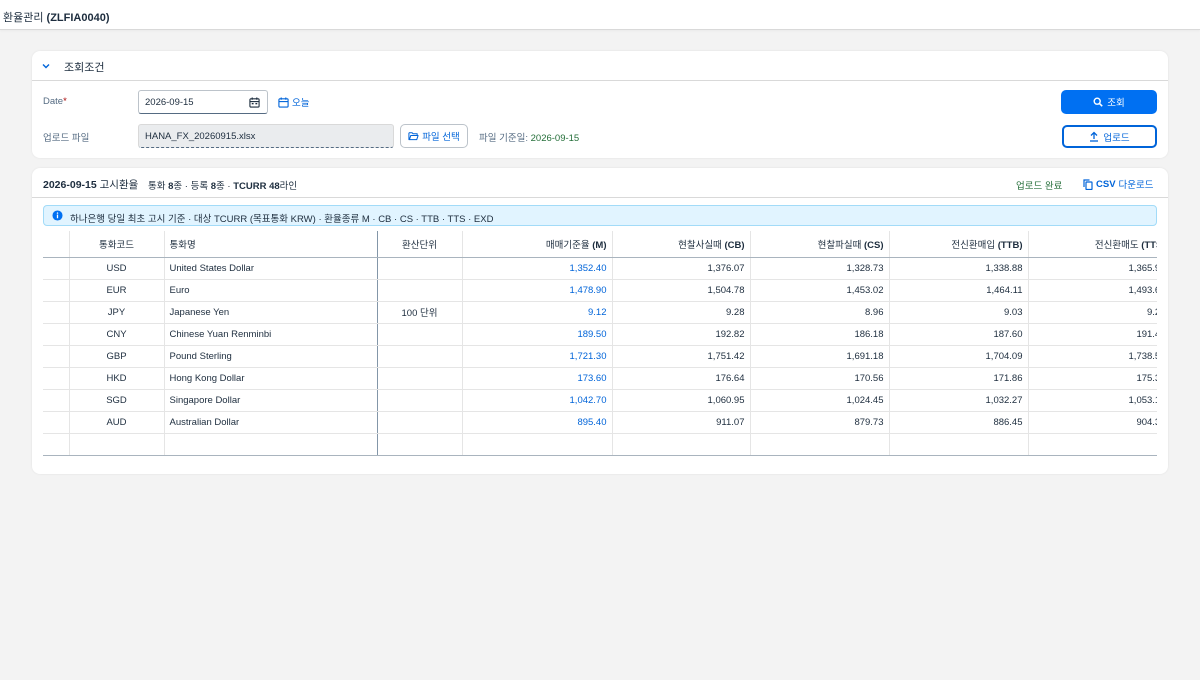 The height and width of the screenshot is (680, 1200). Describe the element at coordinates (681, 422) in the screenshot. I see `cell-cb-rate: 911.07` at that location.